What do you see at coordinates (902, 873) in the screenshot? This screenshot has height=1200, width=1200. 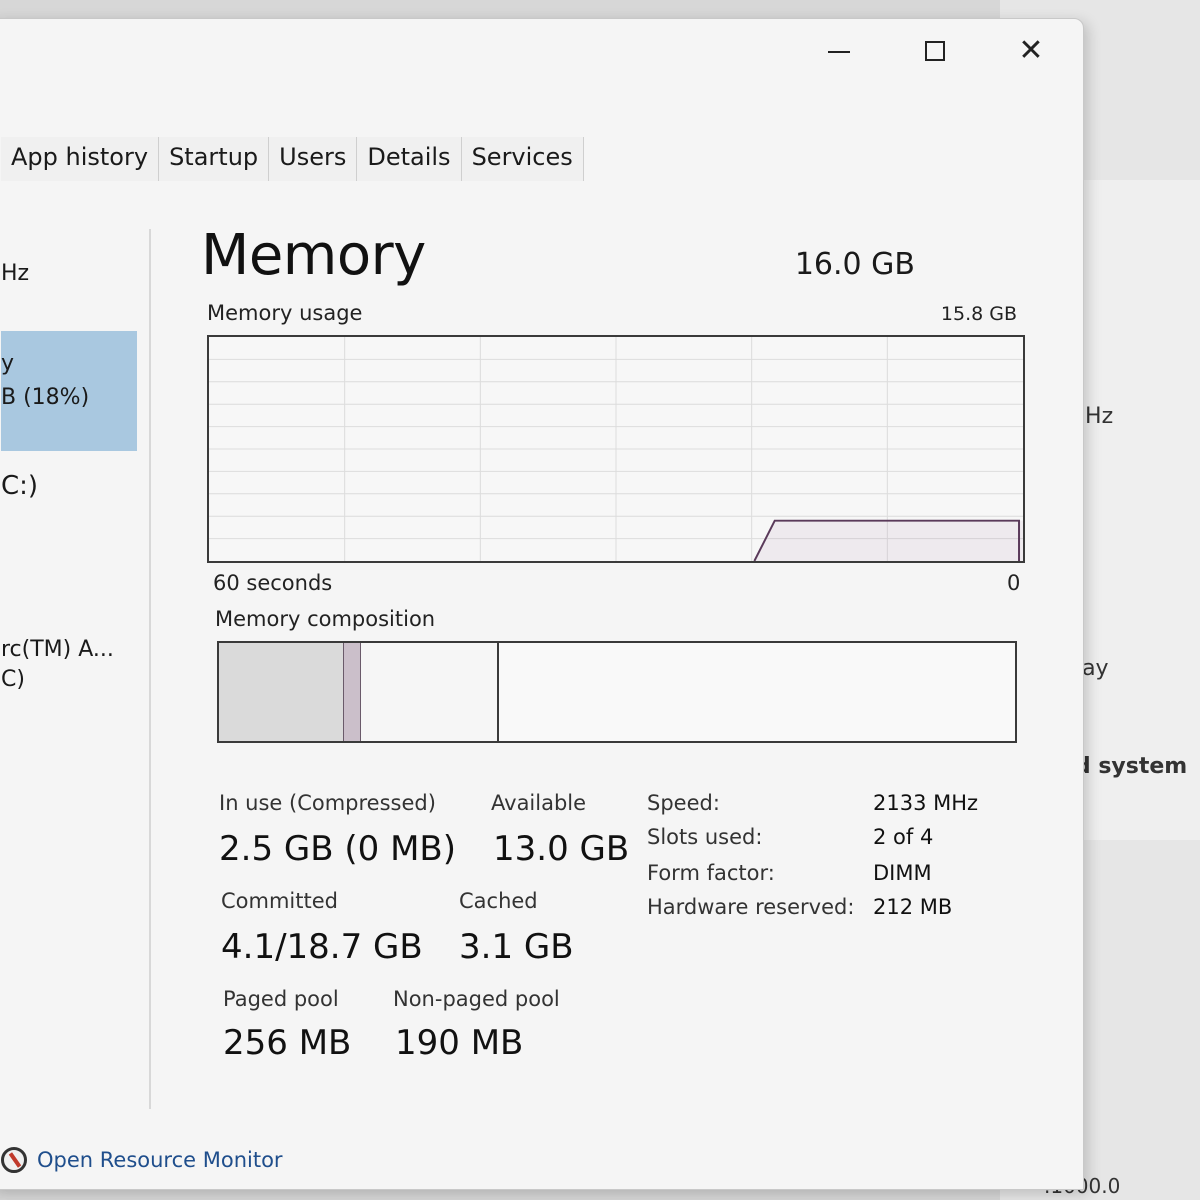 I see `form-factor-value: DIMM` at bounding box center [902, 873].